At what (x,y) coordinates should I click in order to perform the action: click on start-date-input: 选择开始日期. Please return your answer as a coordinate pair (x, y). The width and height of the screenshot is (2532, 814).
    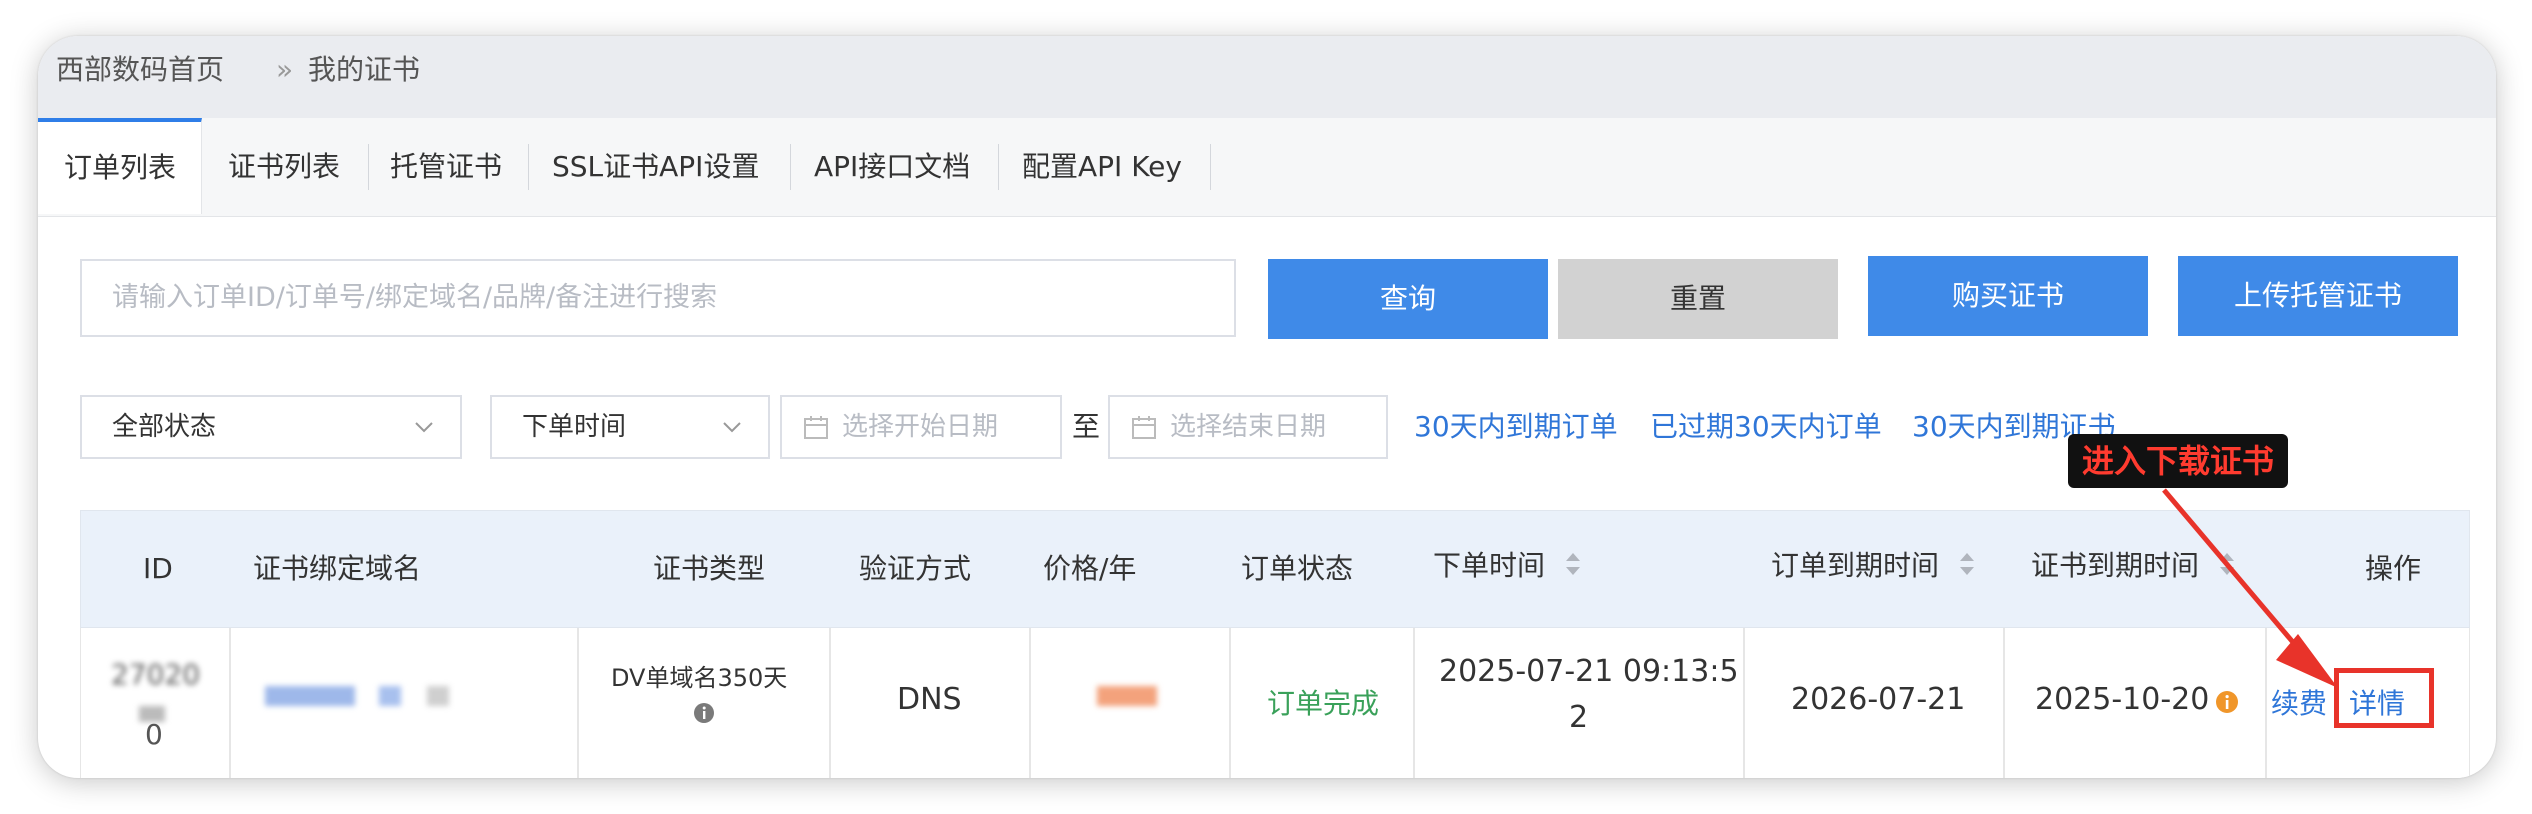
    Looking at the image, I should click on (921, 427).